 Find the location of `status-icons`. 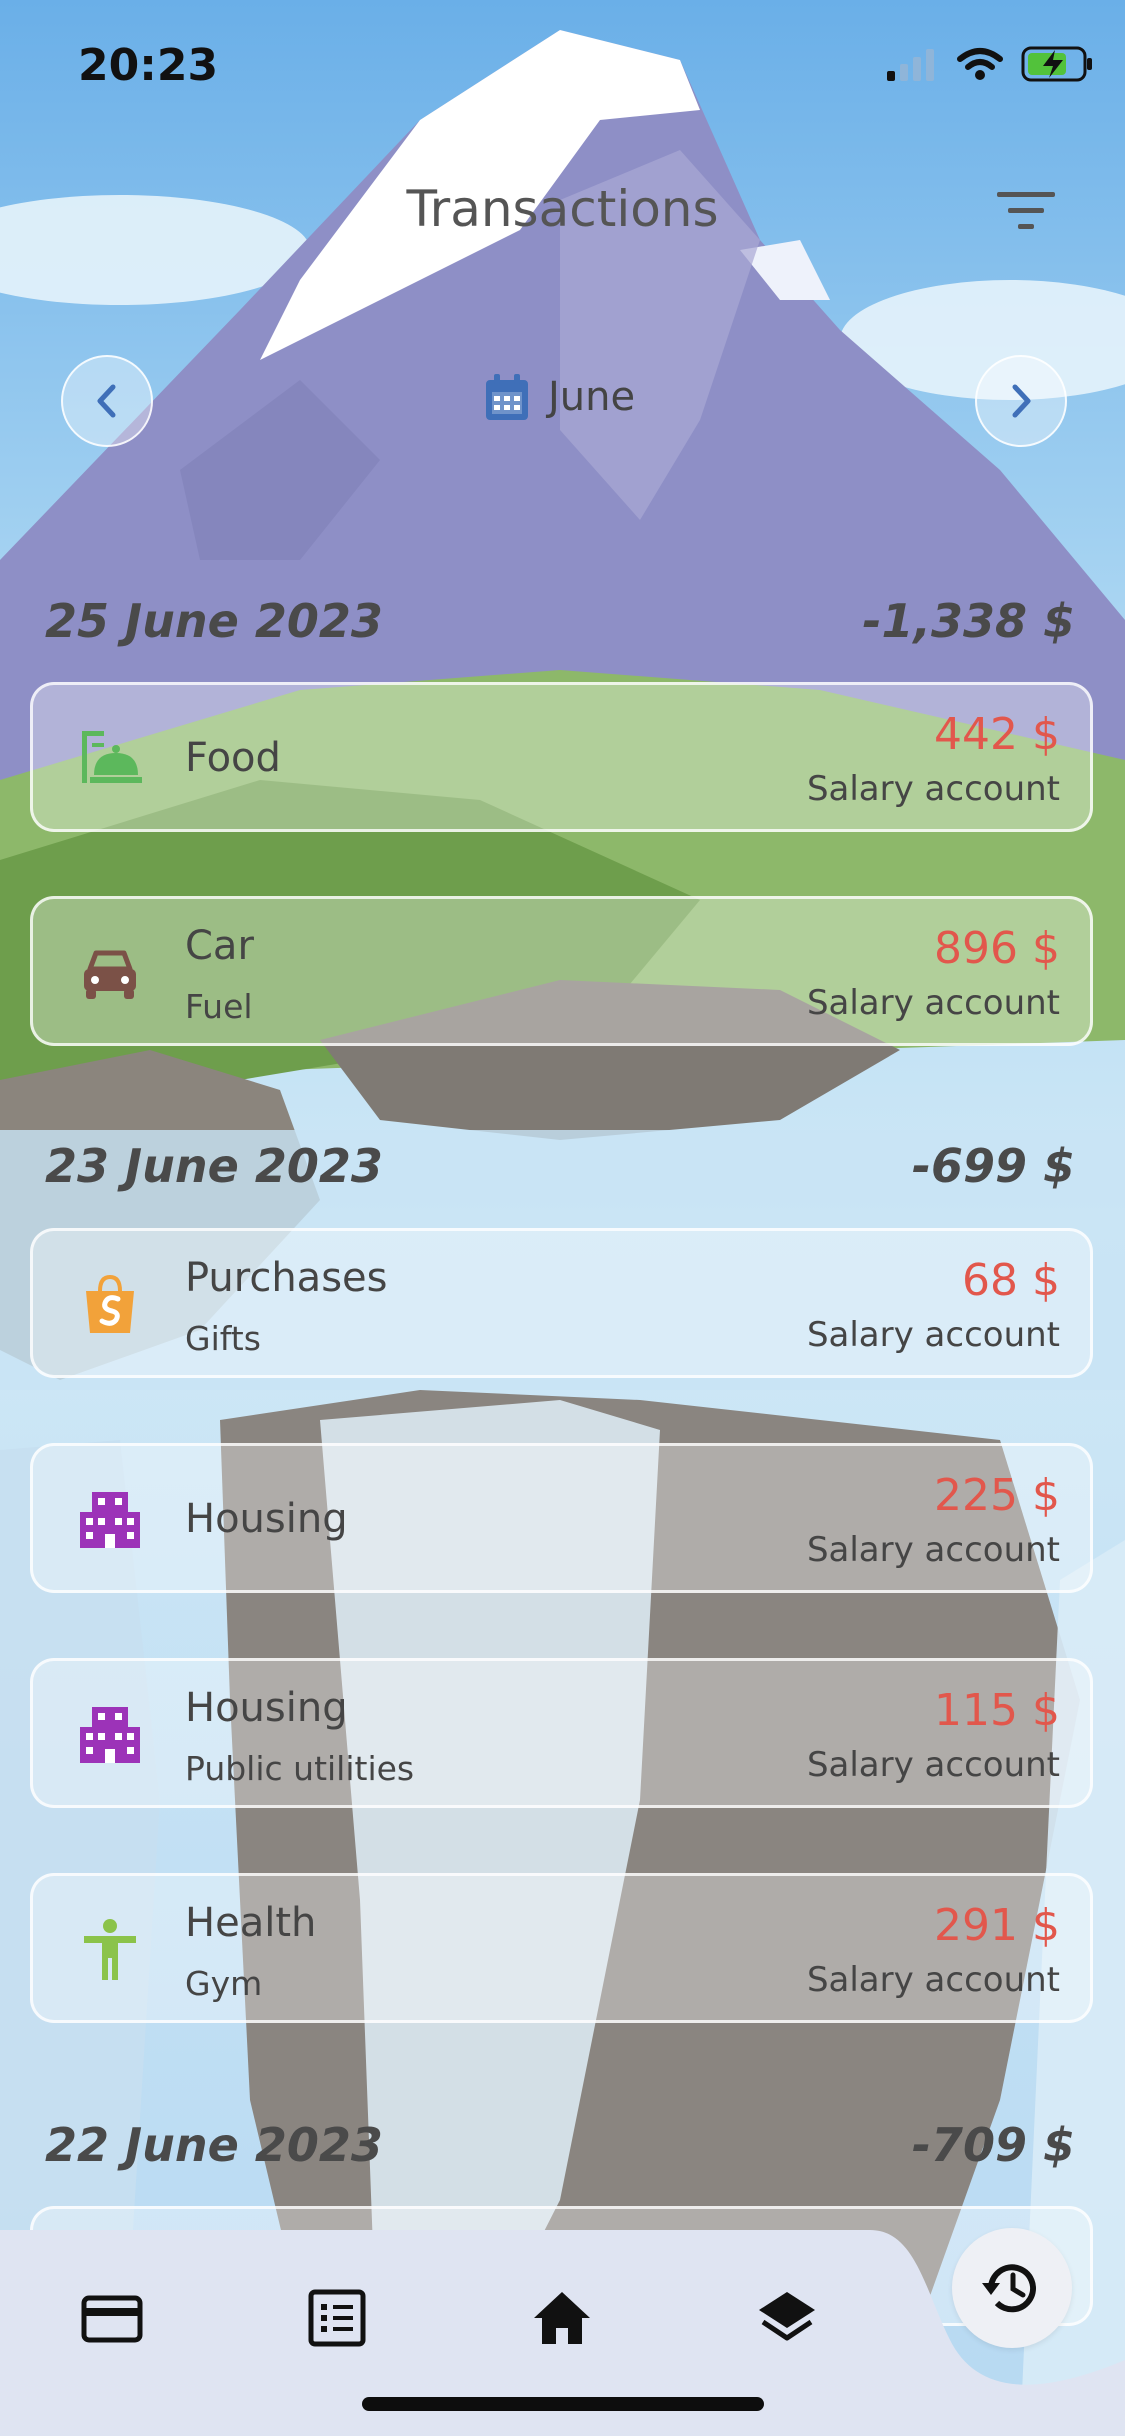

status-icons is located at coordinates (991, 64).